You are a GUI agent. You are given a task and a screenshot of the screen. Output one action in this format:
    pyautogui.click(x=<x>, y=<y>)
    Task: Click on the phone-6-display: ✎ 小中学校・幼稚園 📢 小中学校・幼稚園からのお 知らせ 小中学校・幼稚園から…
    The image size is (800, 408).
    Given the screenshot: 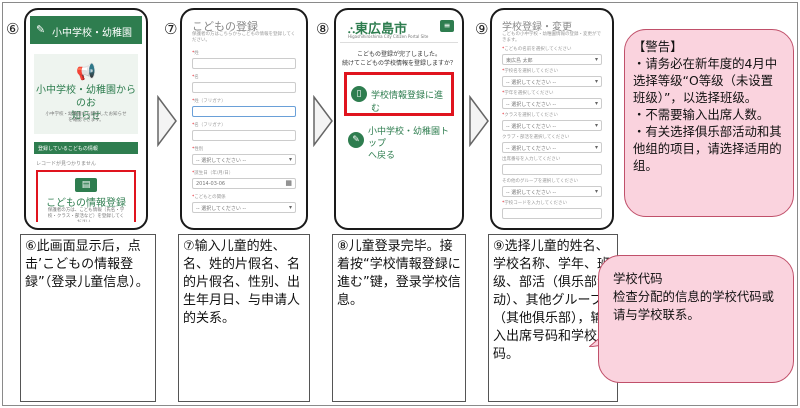 What is the action you would take?
    pyautogui.click(x=86, y=119)
    